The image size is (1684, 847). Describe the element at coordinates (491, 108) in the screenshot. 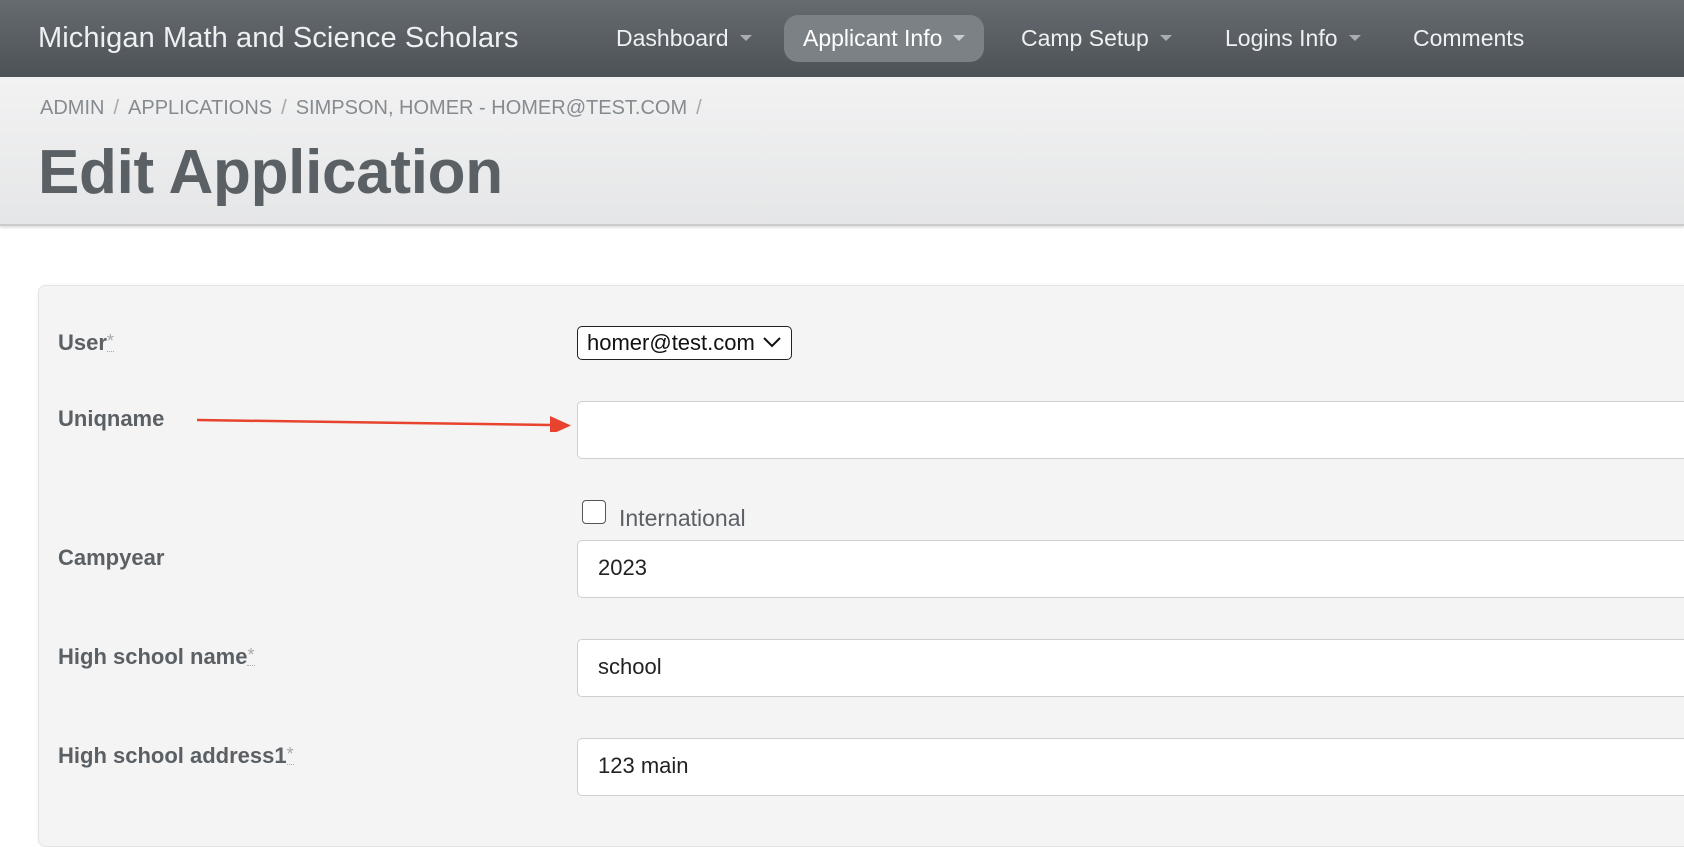

I see `breadcrumb-applicant: SIMPSON, HOMER - HOMER@TEST.COM` at that location.